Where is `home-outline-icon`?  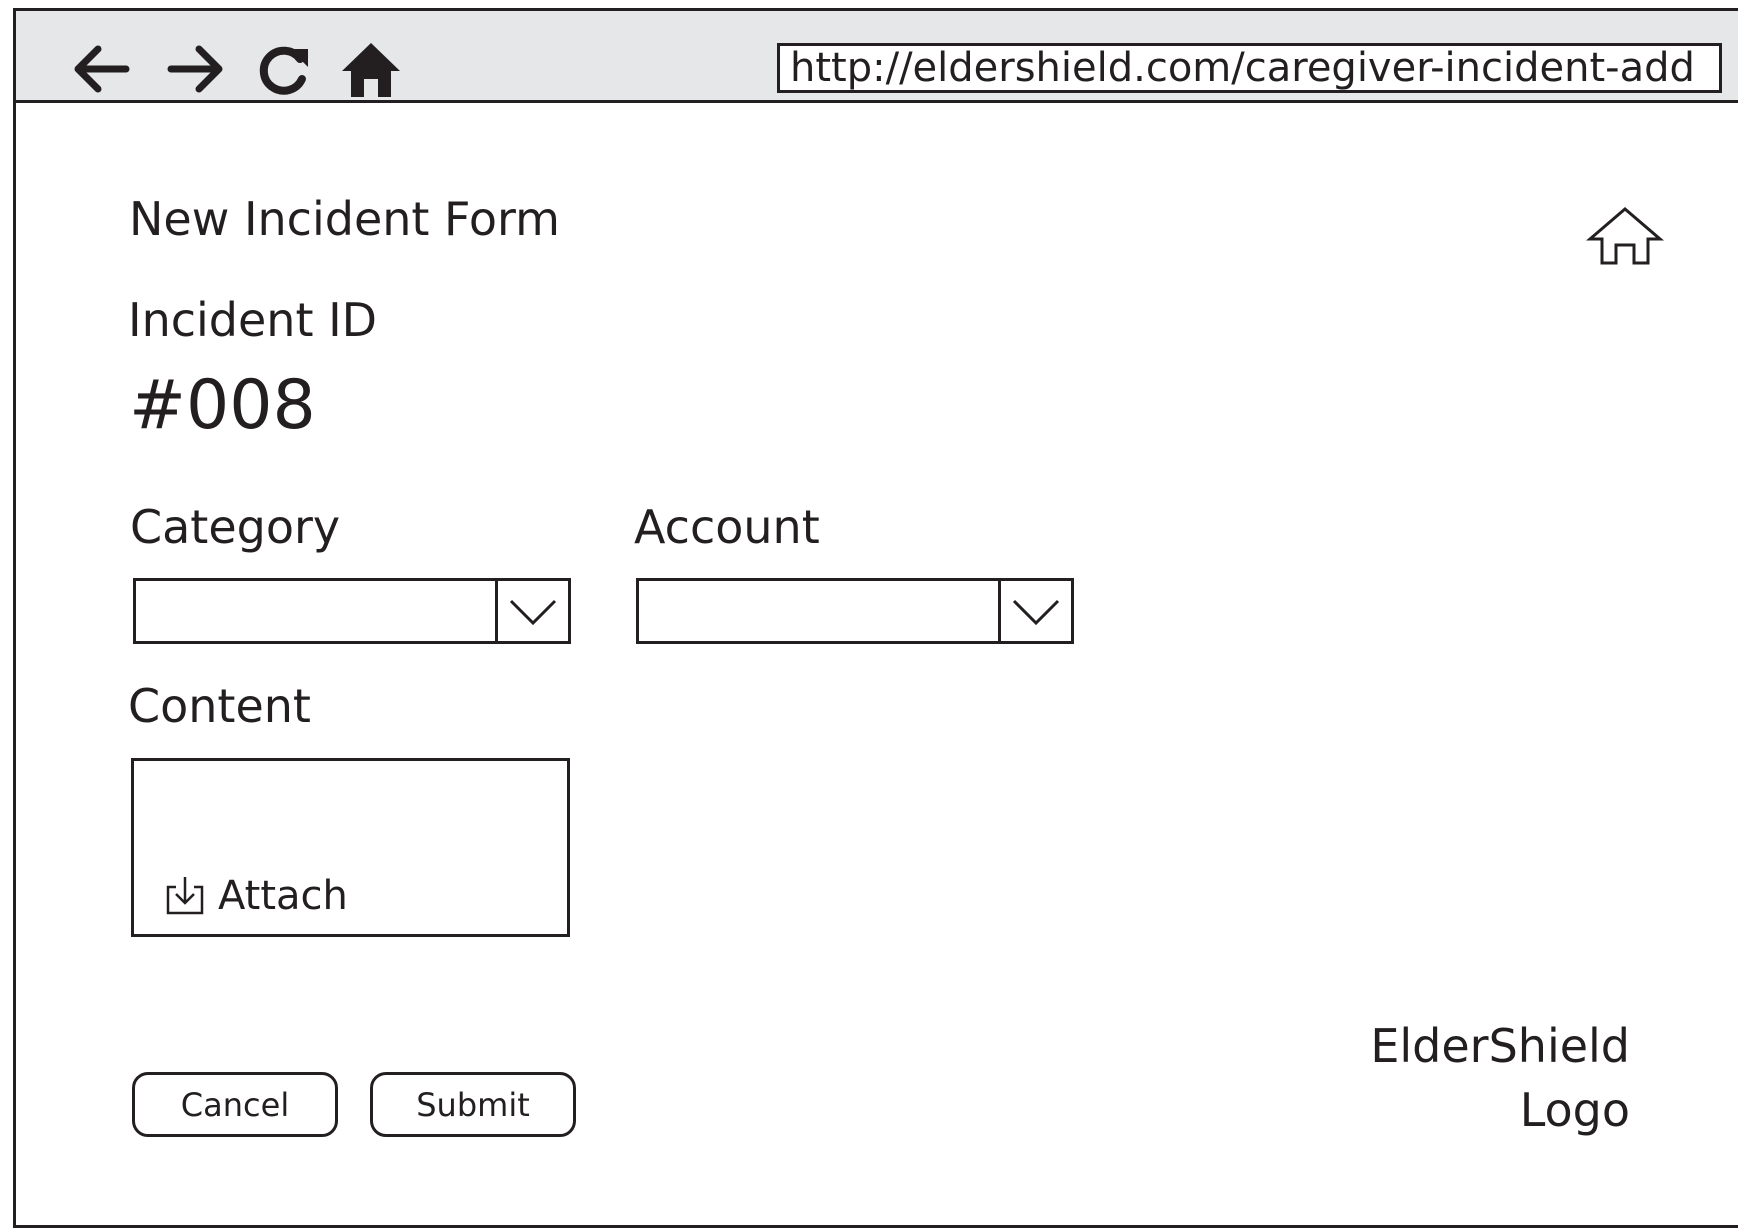
home-outline-icon is located at coordinates (1625, 236).